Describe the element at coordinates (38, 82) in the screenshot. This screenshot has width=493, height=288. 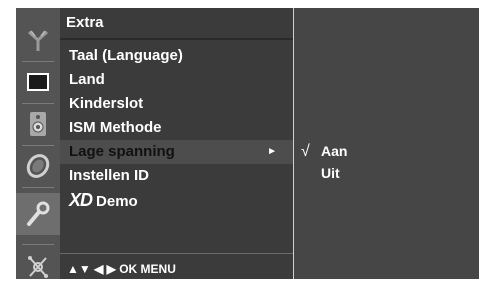
I see `picture-icon` at that location.